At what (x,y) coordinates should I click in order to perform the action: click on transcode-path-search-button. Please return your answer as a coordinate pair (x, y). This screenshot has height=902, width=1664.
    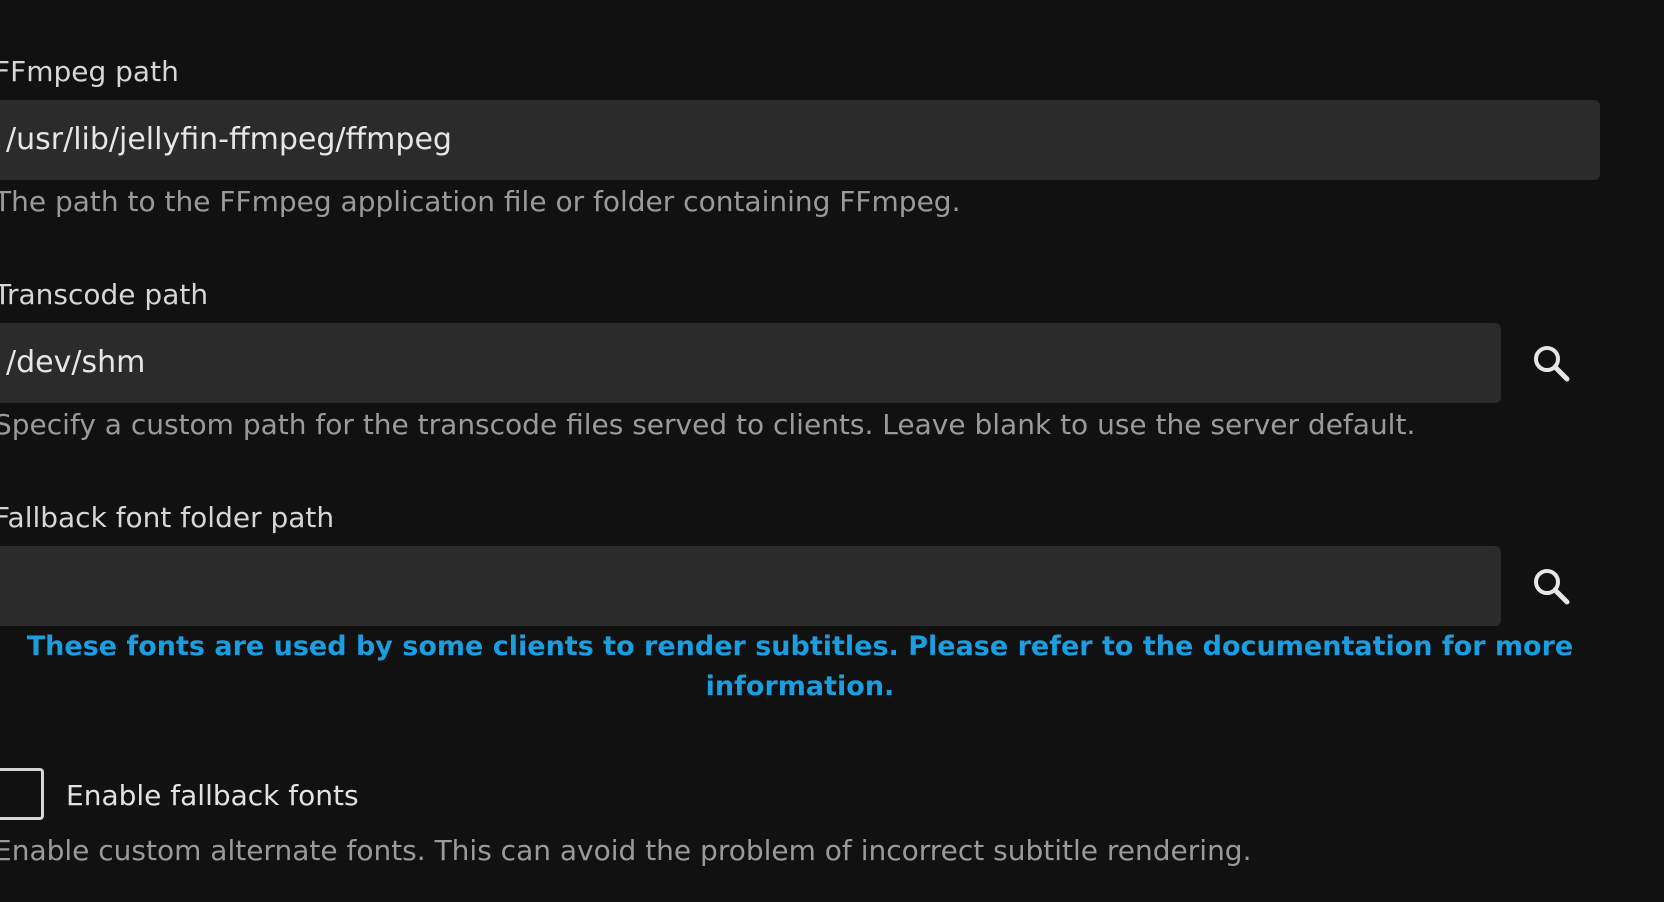
    Looking at the image, I should click on (1551, 363).